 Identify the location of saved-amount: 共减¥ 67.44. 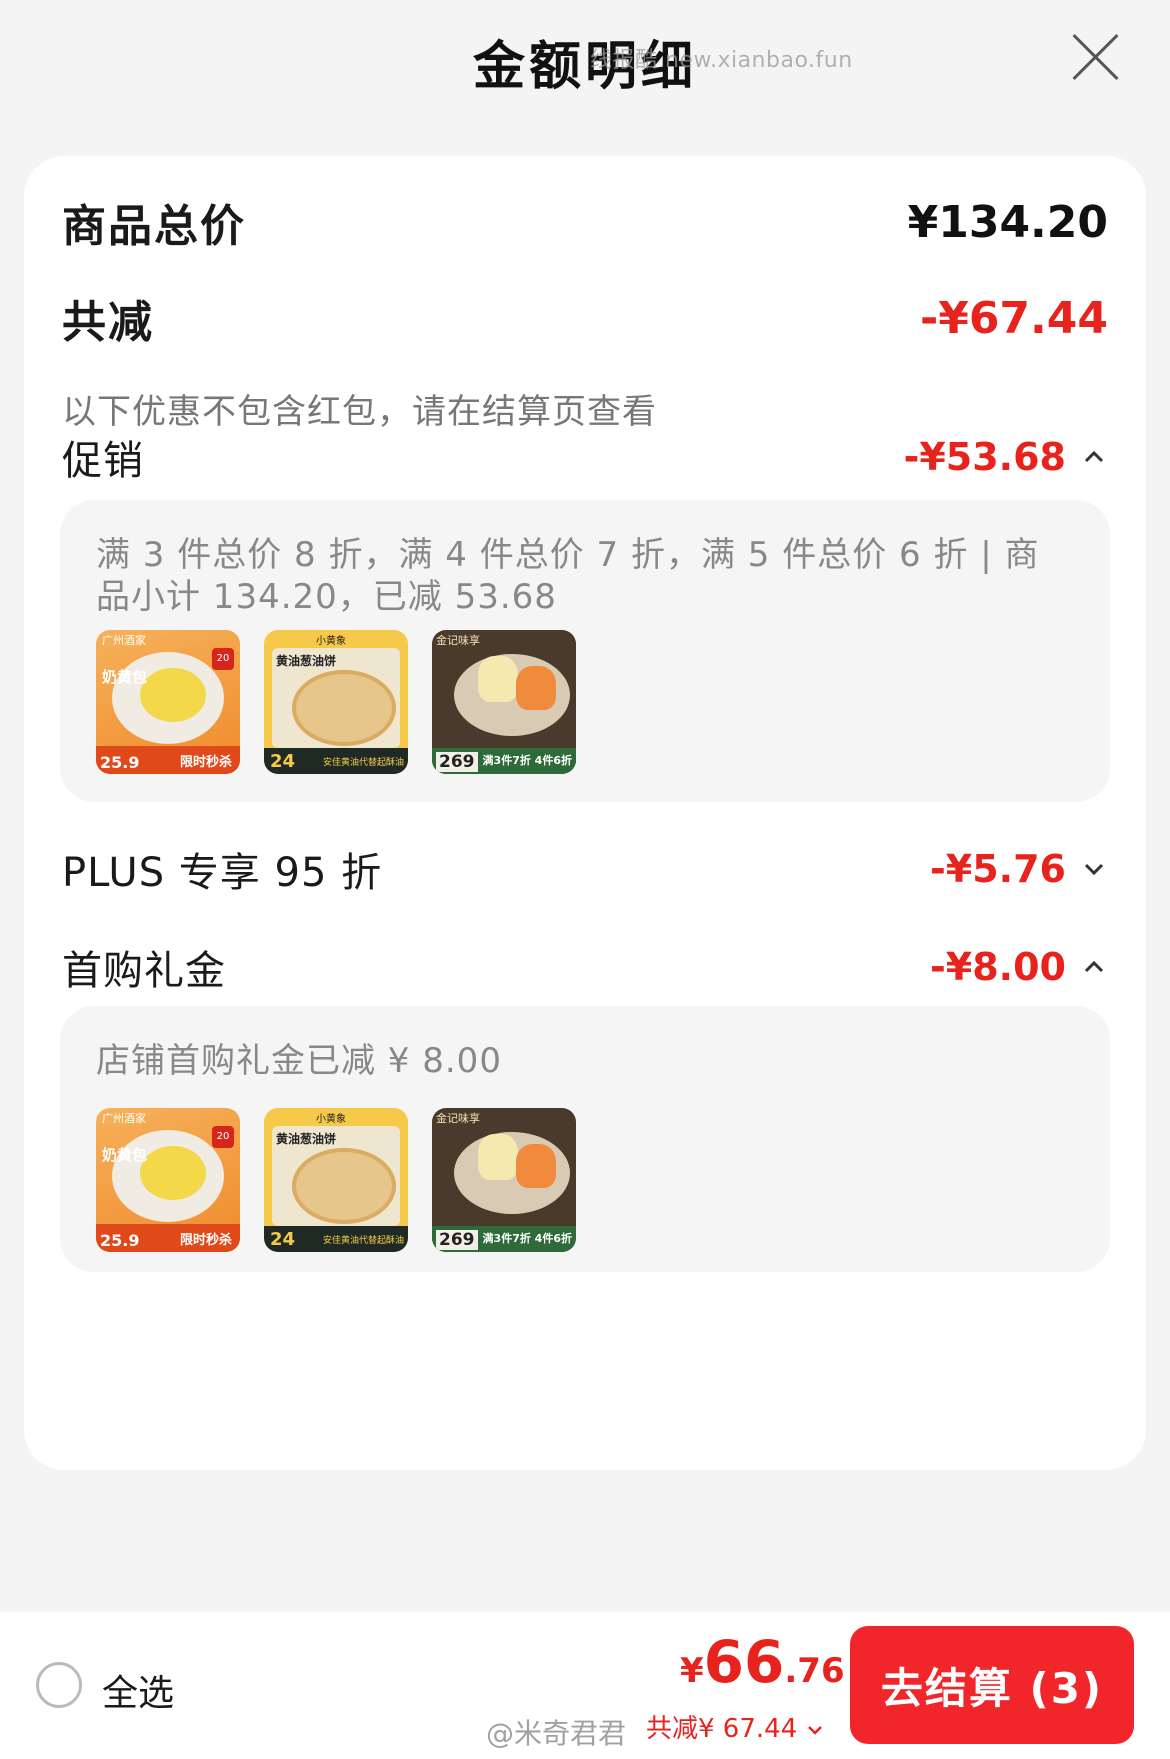
(722, 1729).